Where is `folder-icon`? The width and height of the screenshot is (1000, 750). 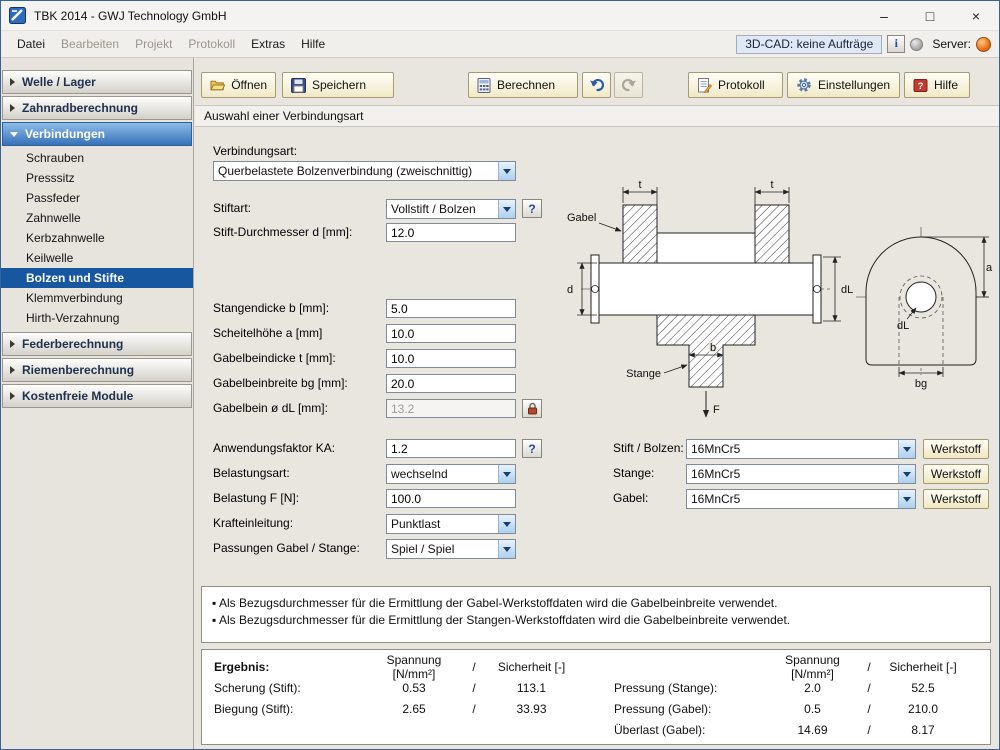 folder-icon is located at coordinates (218, 85).